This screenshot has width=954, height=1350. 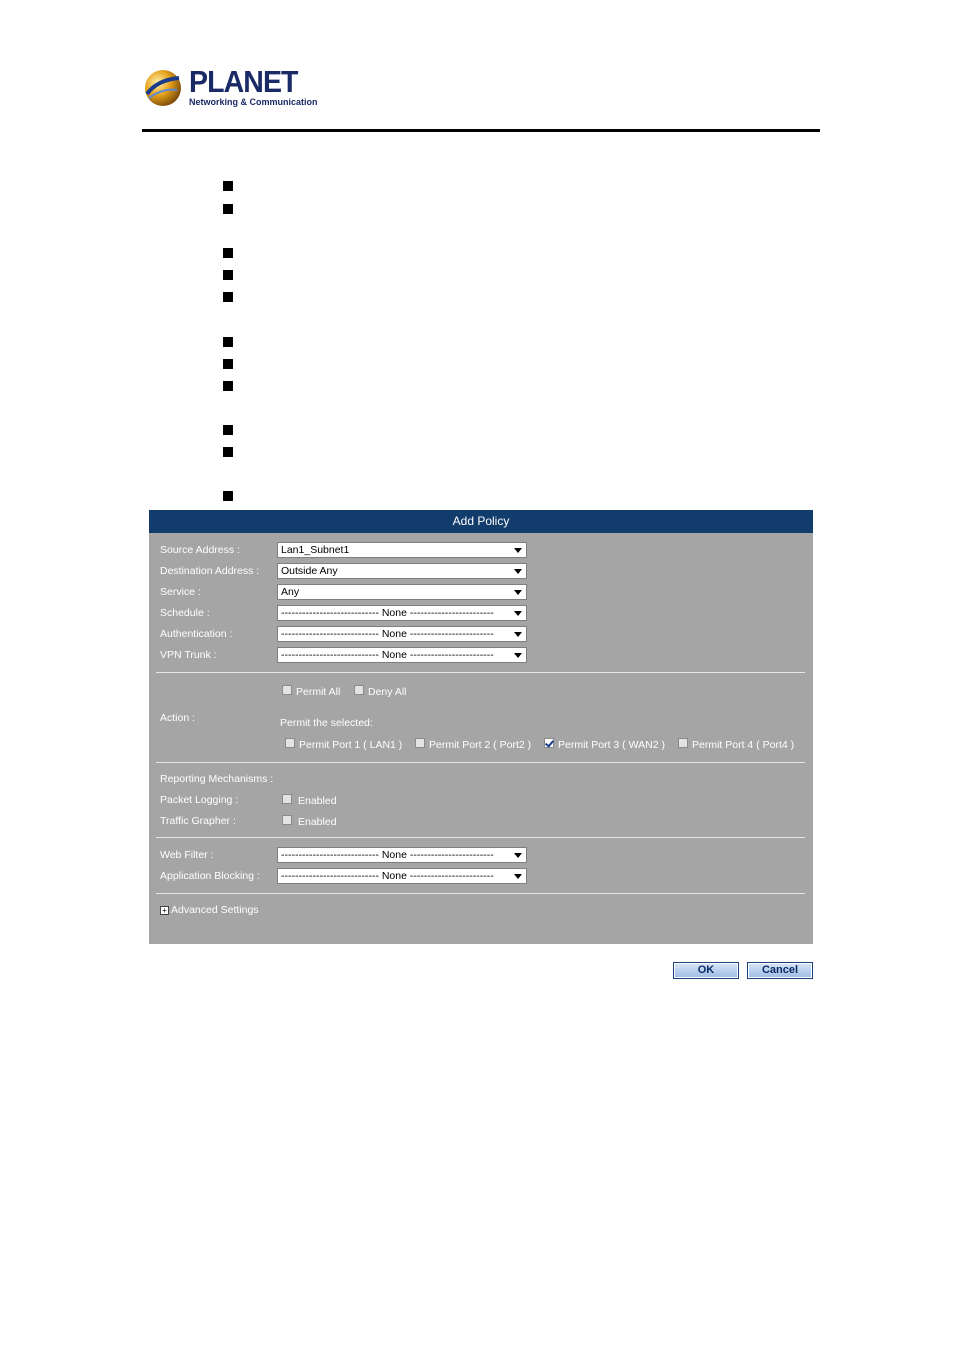 I want to click on port3-label: Permit Port 3 ( WAN2 ), so click(x=611, y=745).